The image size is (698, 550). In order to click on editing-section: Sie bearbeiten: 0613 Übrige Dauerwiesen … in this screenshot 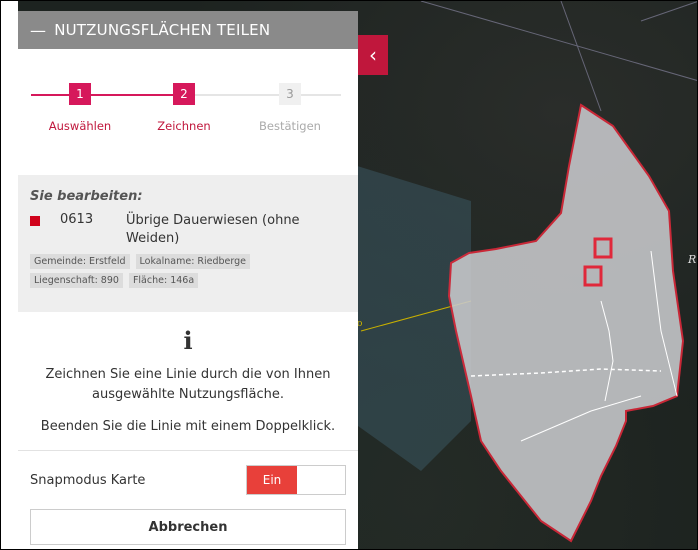, I will do `click(188, 243)`.